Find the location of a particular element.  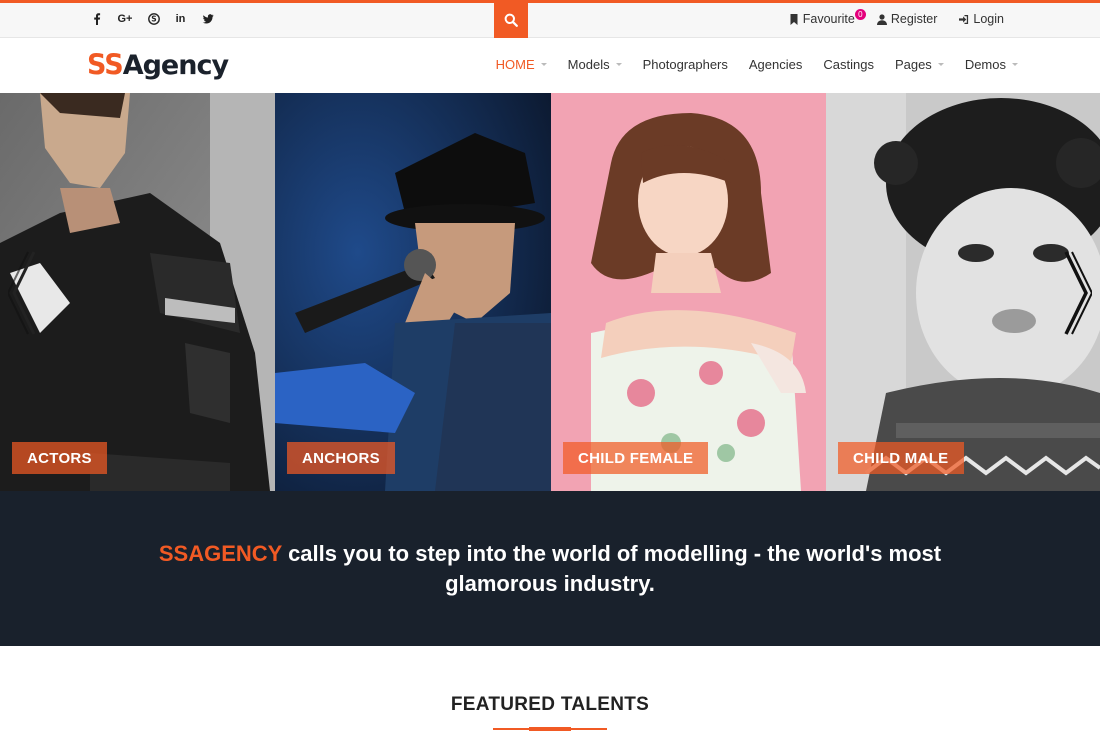

register-label: Register is located at coordinates (914, 19).